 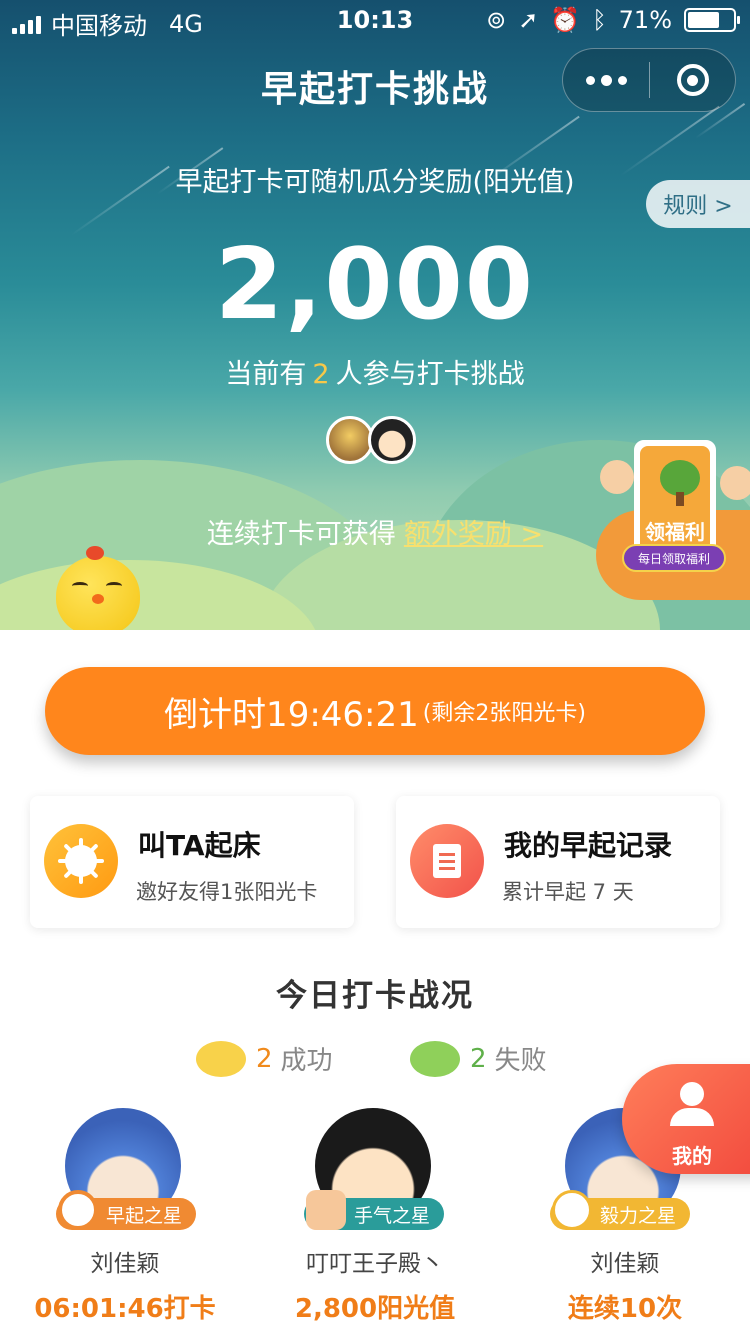 What do you see at coordinates (565, 20) in the screenshot?
I see `alarm-icon: ⏰` at bounding box center [565, 20].